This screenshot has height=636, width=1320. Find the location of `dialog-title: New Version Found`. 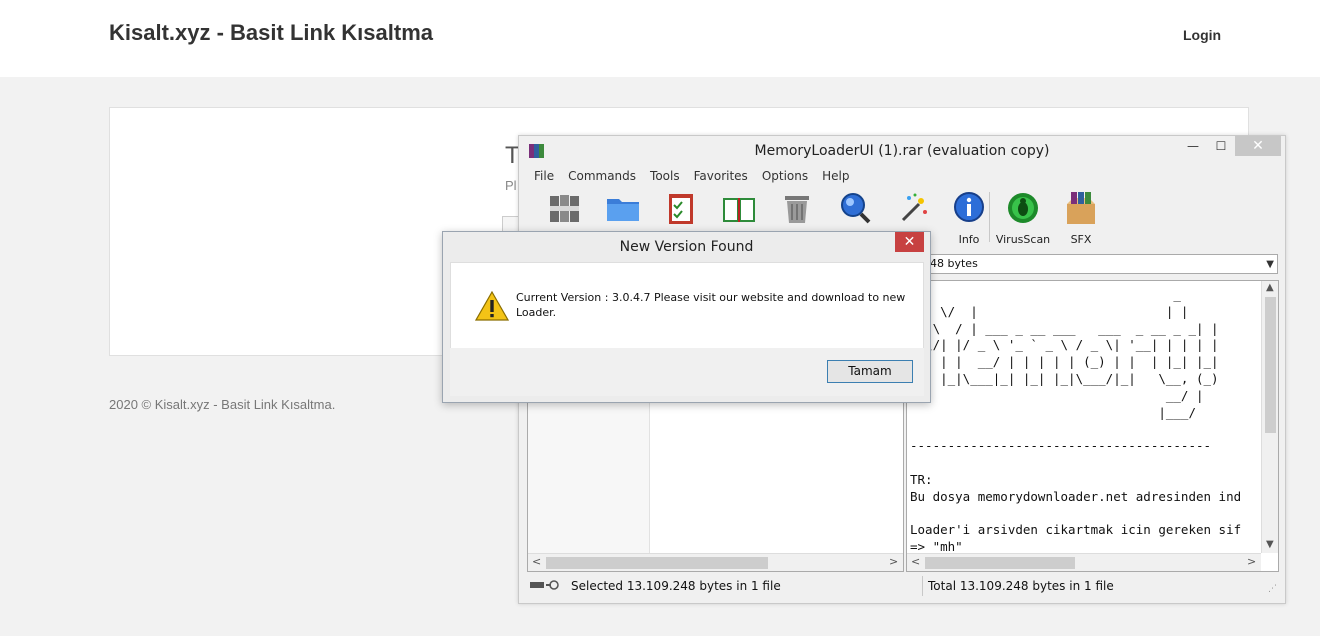

dialog-title: New Version Found is located at coordinates (686, 247).